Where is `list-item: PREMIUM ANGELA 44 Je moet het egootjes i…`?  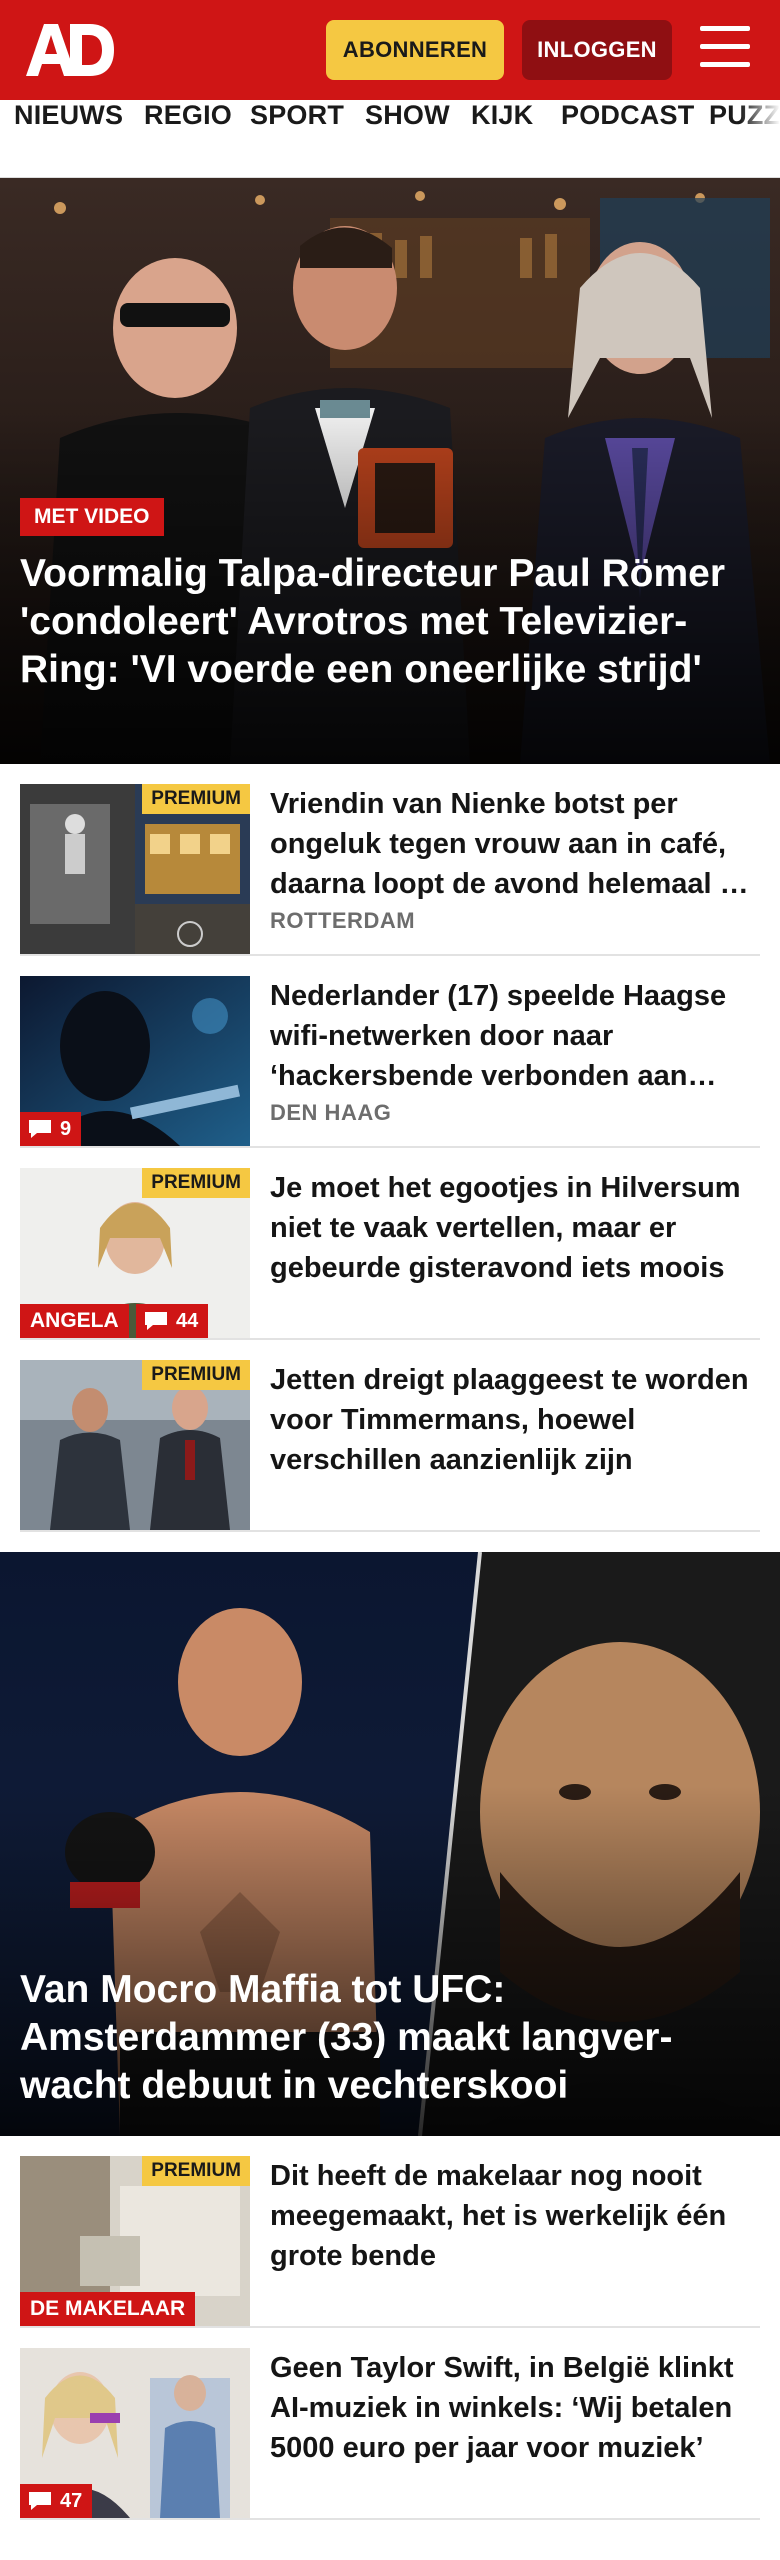 list-item: PREMIUM ANGELA 44 Je moet het egootjes i… is located at coordinates (390, 1244).